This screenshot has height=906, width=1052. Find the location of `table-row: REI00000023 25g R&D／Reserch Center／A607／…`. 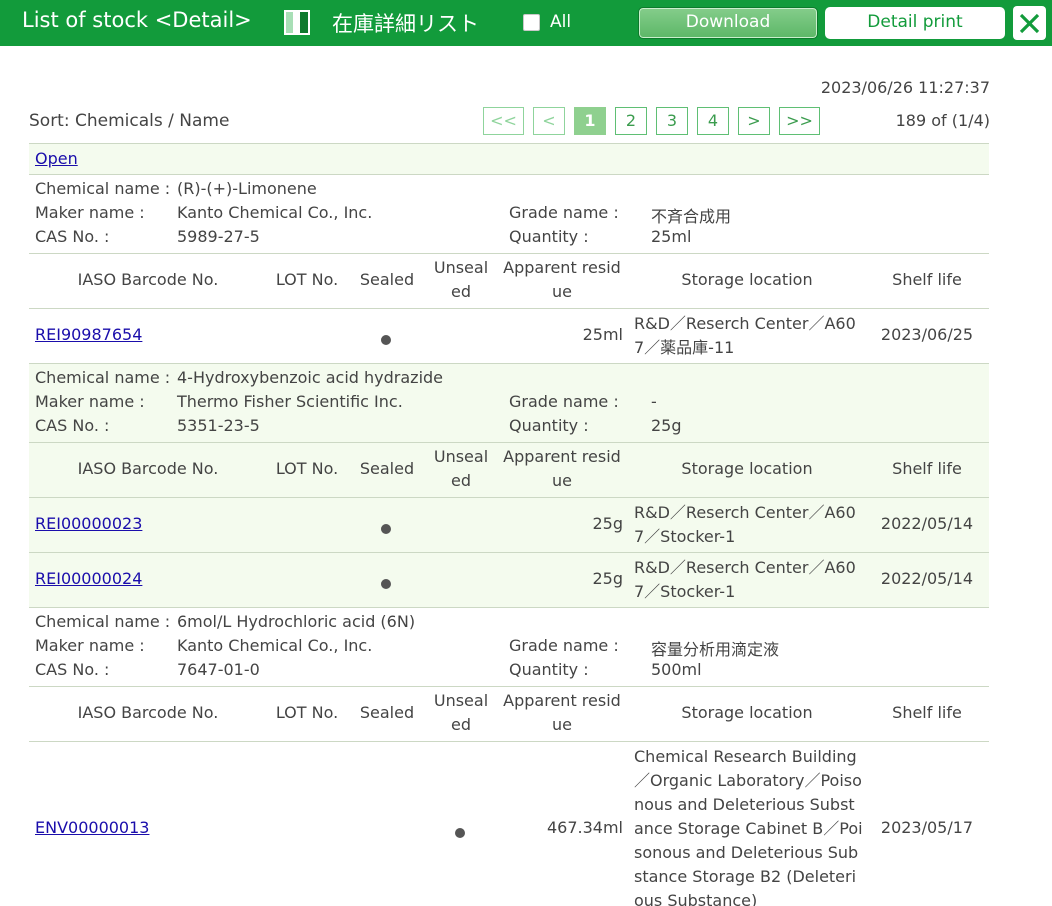

table-row: REI00000023 25g R&D／Reserch Center／A607／… is located at coordinates (509, 525).